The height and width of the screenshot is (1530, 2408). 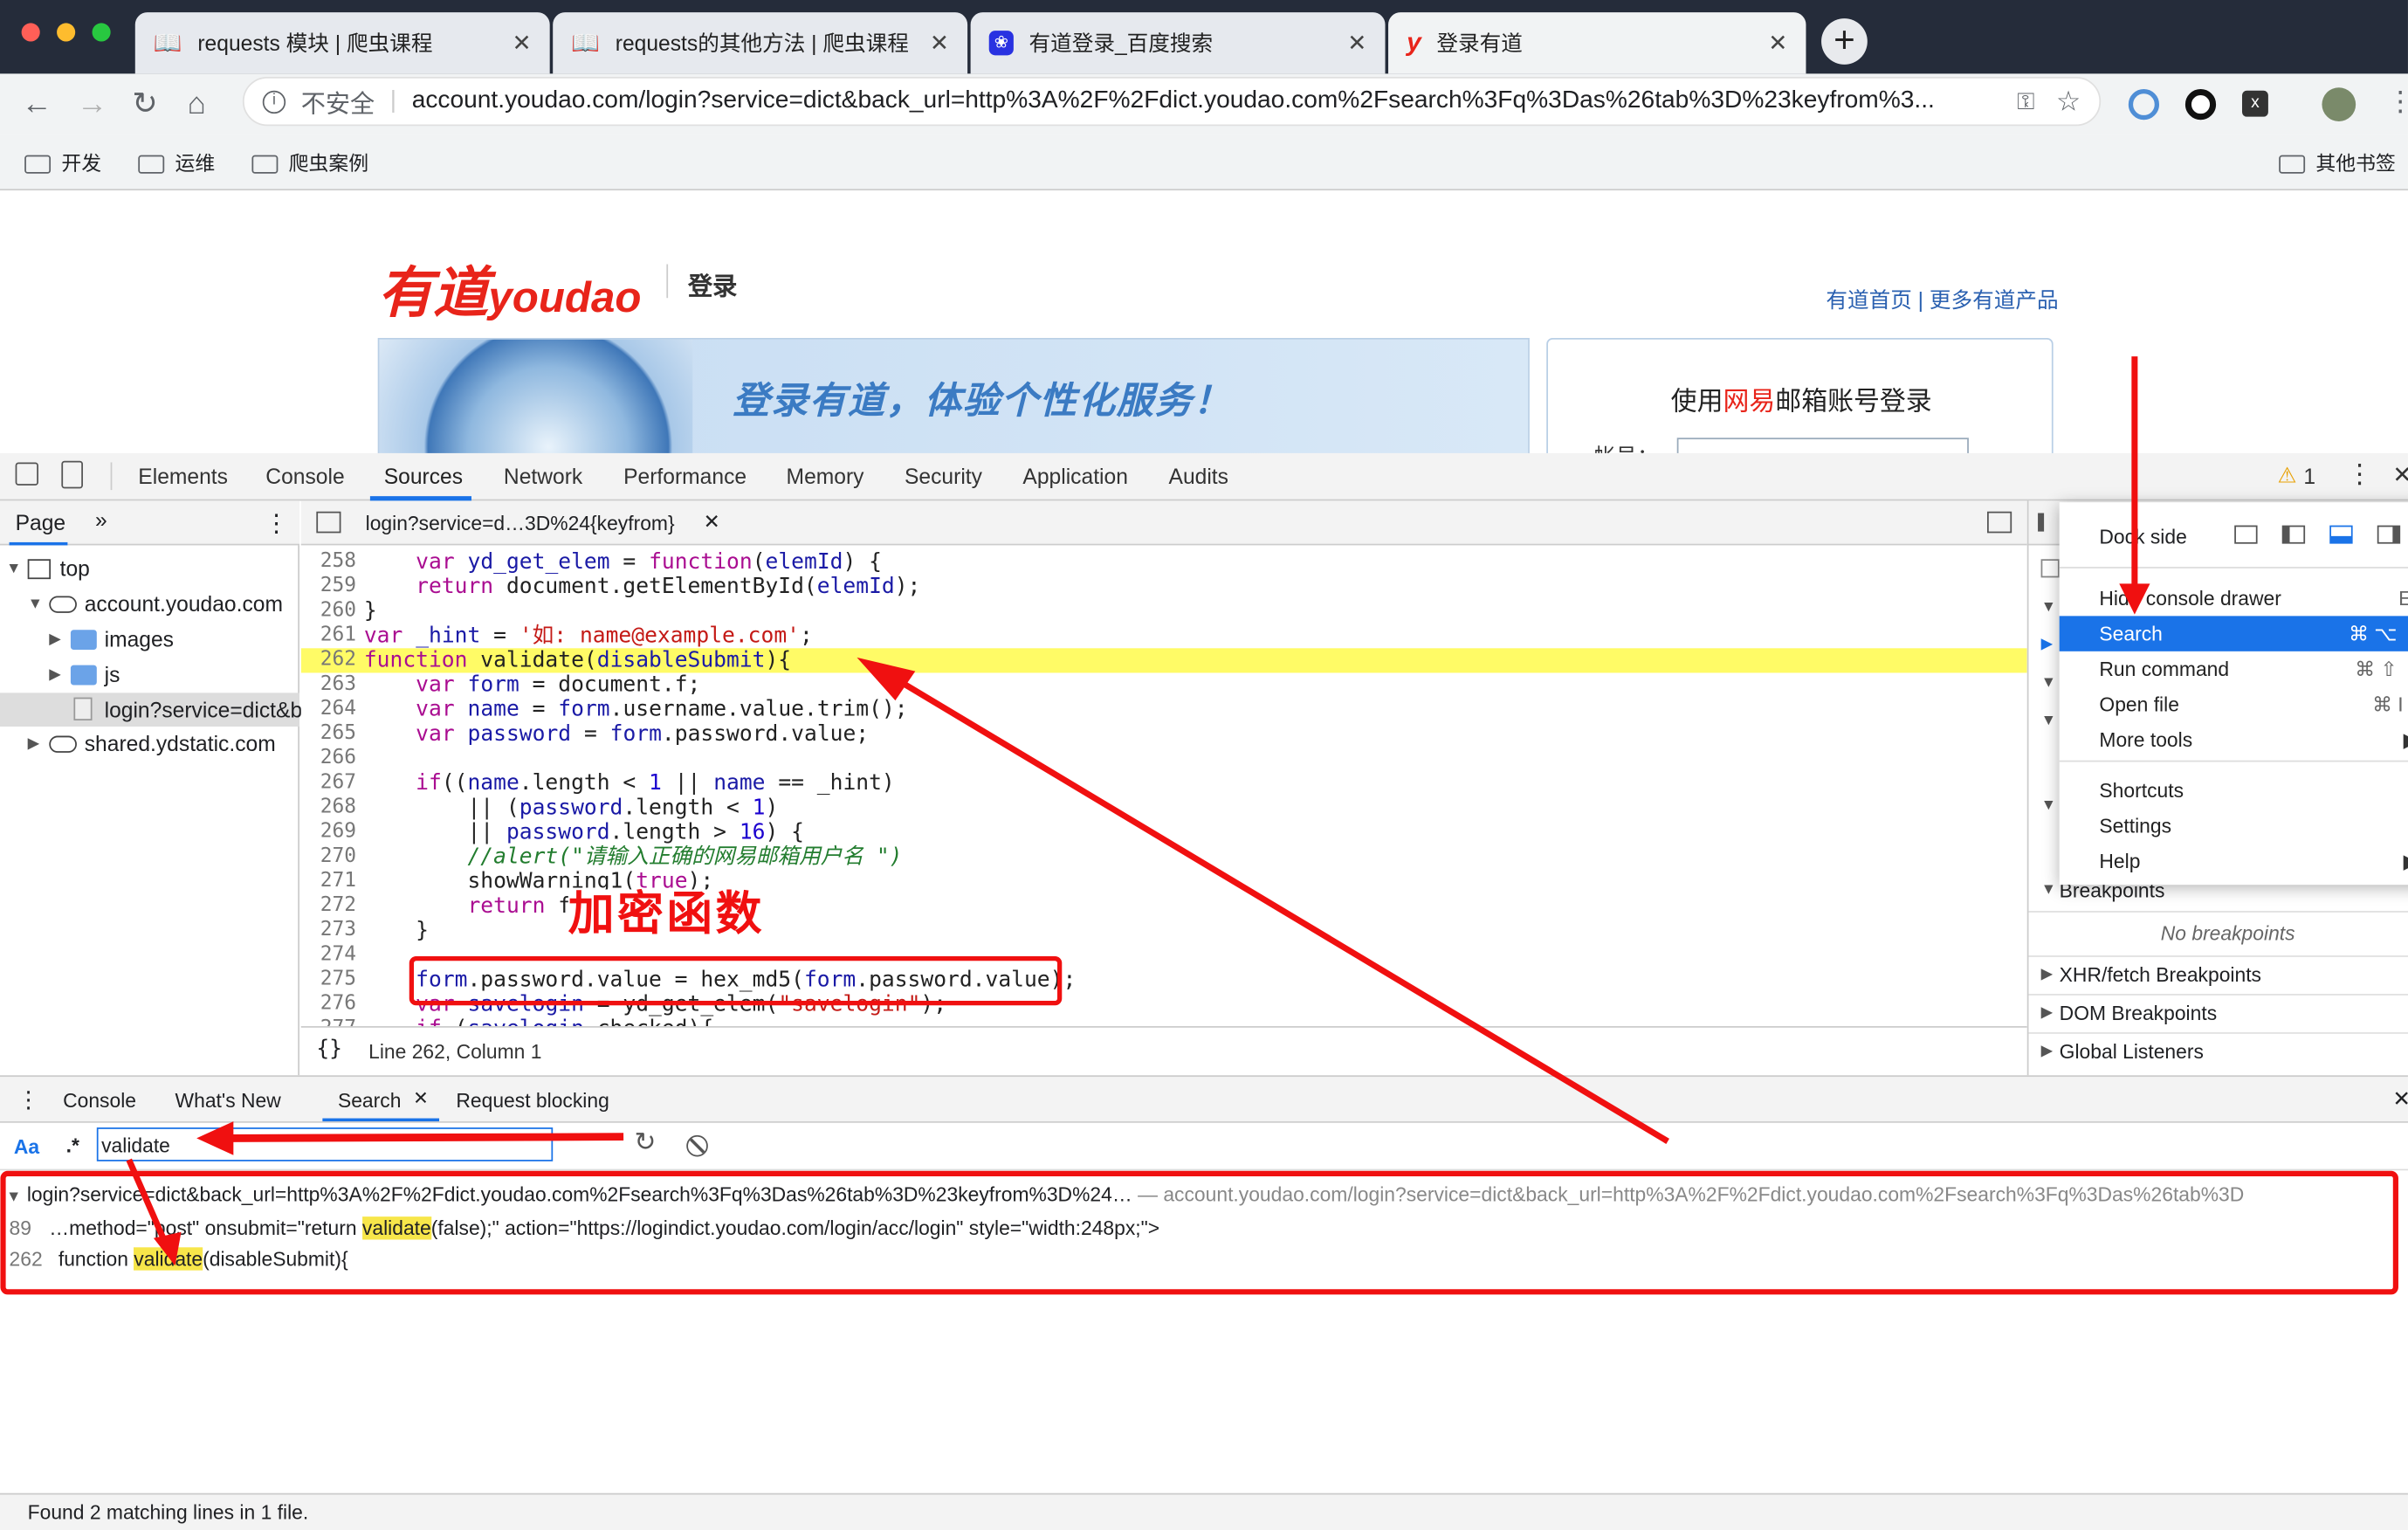 I want to click on clear-icon, so click(x=697, y=1145).